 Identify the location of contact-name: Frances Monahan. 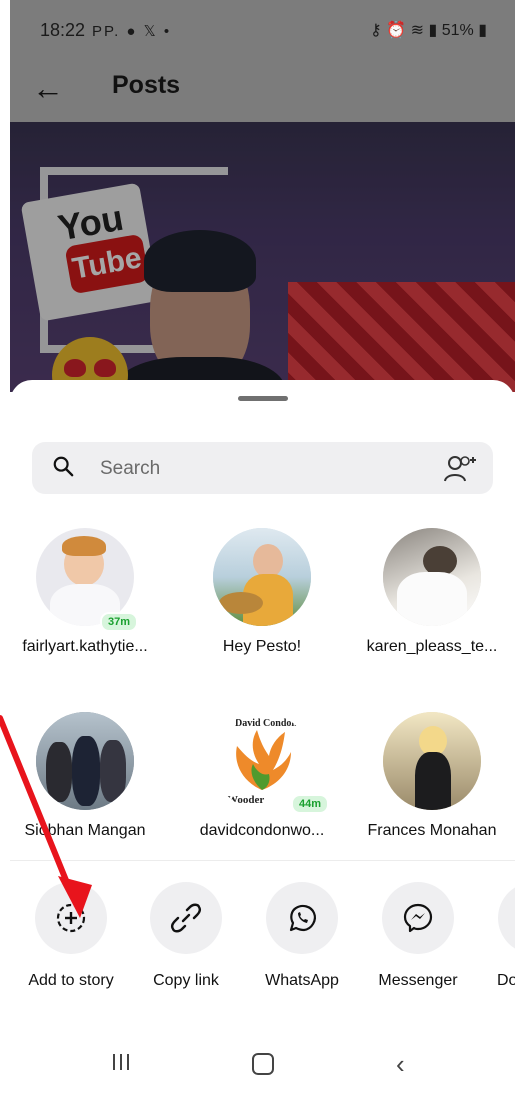
(432, 830).